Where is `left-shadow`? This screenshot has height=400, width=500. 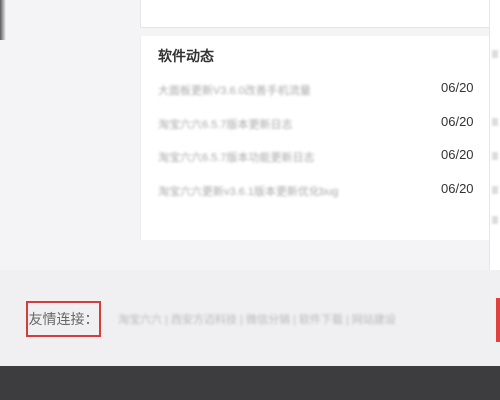
left-shadow is located at coordinates (3, 20).